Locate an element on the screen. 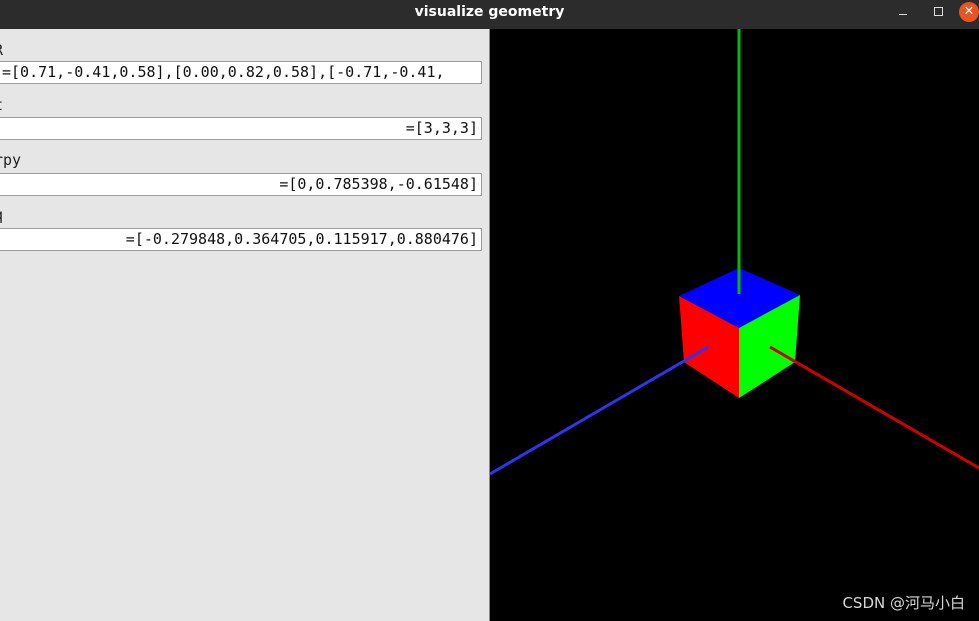 Image resolution: width=979 pixels, height=621 pixels. q-label: q is located at coordinates (1, 215).